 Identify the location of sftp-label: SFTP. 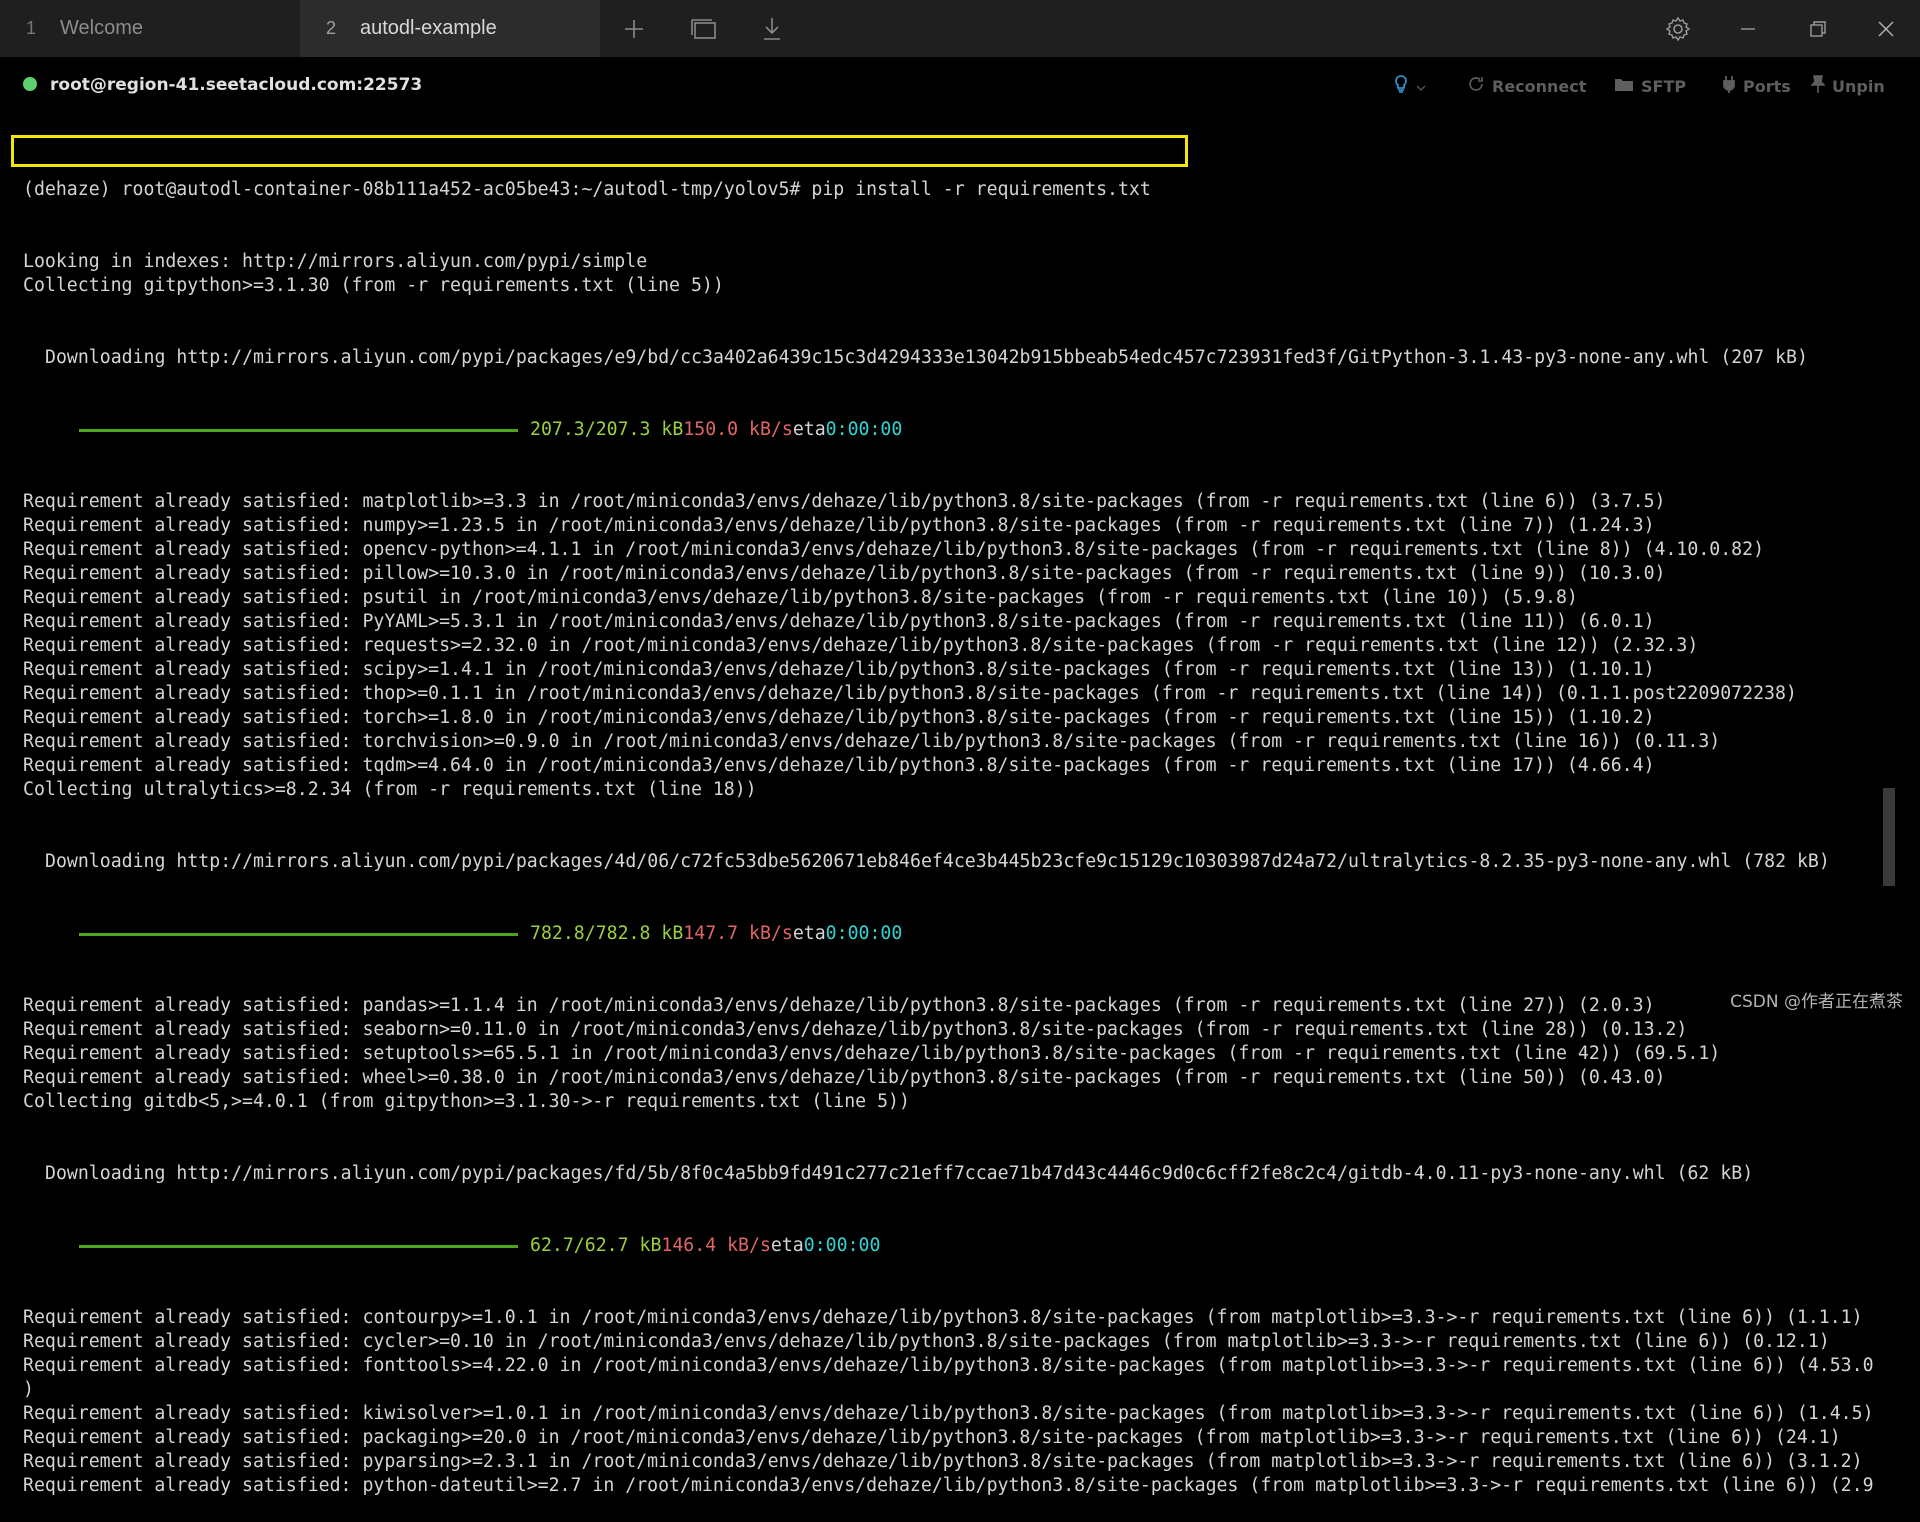
(1664, 86).